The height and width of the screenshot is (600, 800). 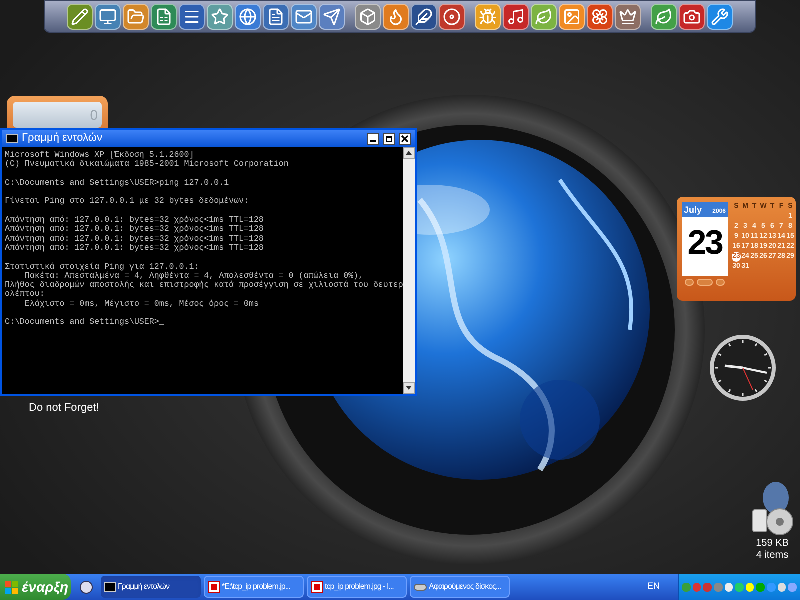 What do you see at coordinates (689, 282) in the screenshot?
I see `previous-button` at bounding box center [689, 282].